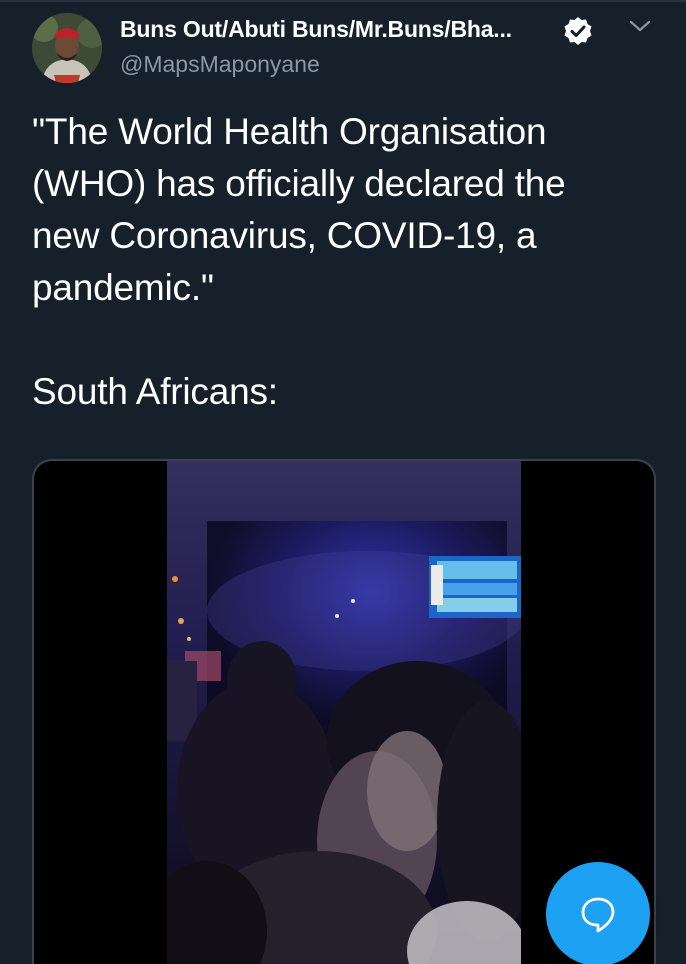  Describe the element at coordinates (123, 287) in the screenshot. I see `tweet-text-line: pandemic."` at that location.